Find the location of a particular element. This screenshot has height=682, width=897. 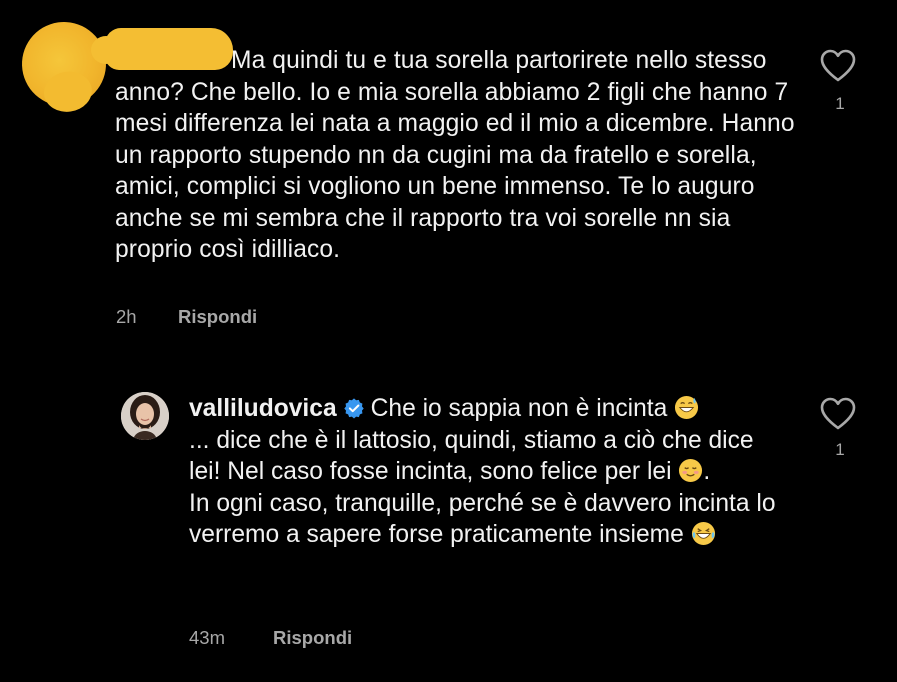

comment-line-2-end: . is located at coordinates (707, 471).